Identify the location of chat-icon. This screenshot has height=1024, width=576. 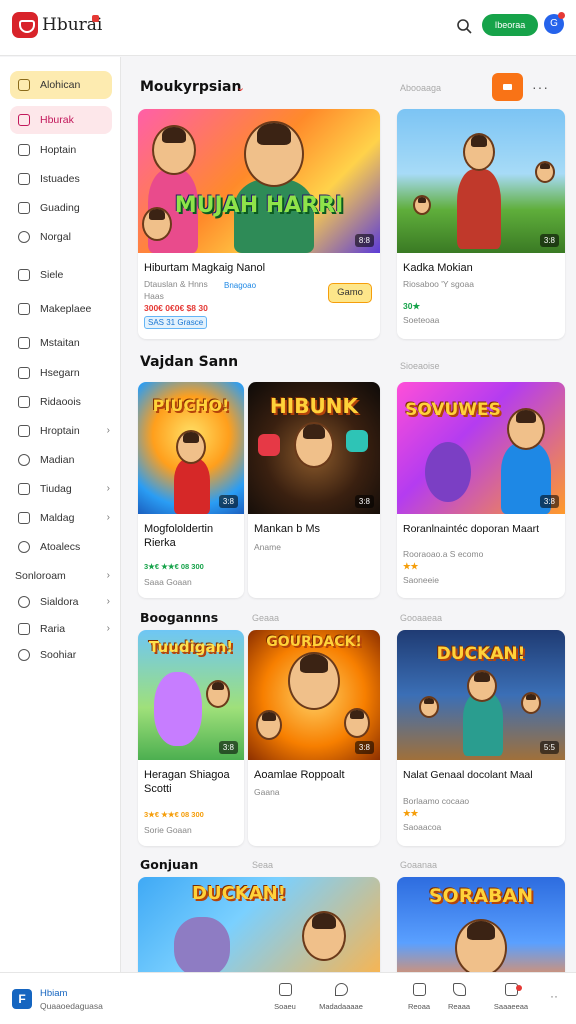
(24, 547).